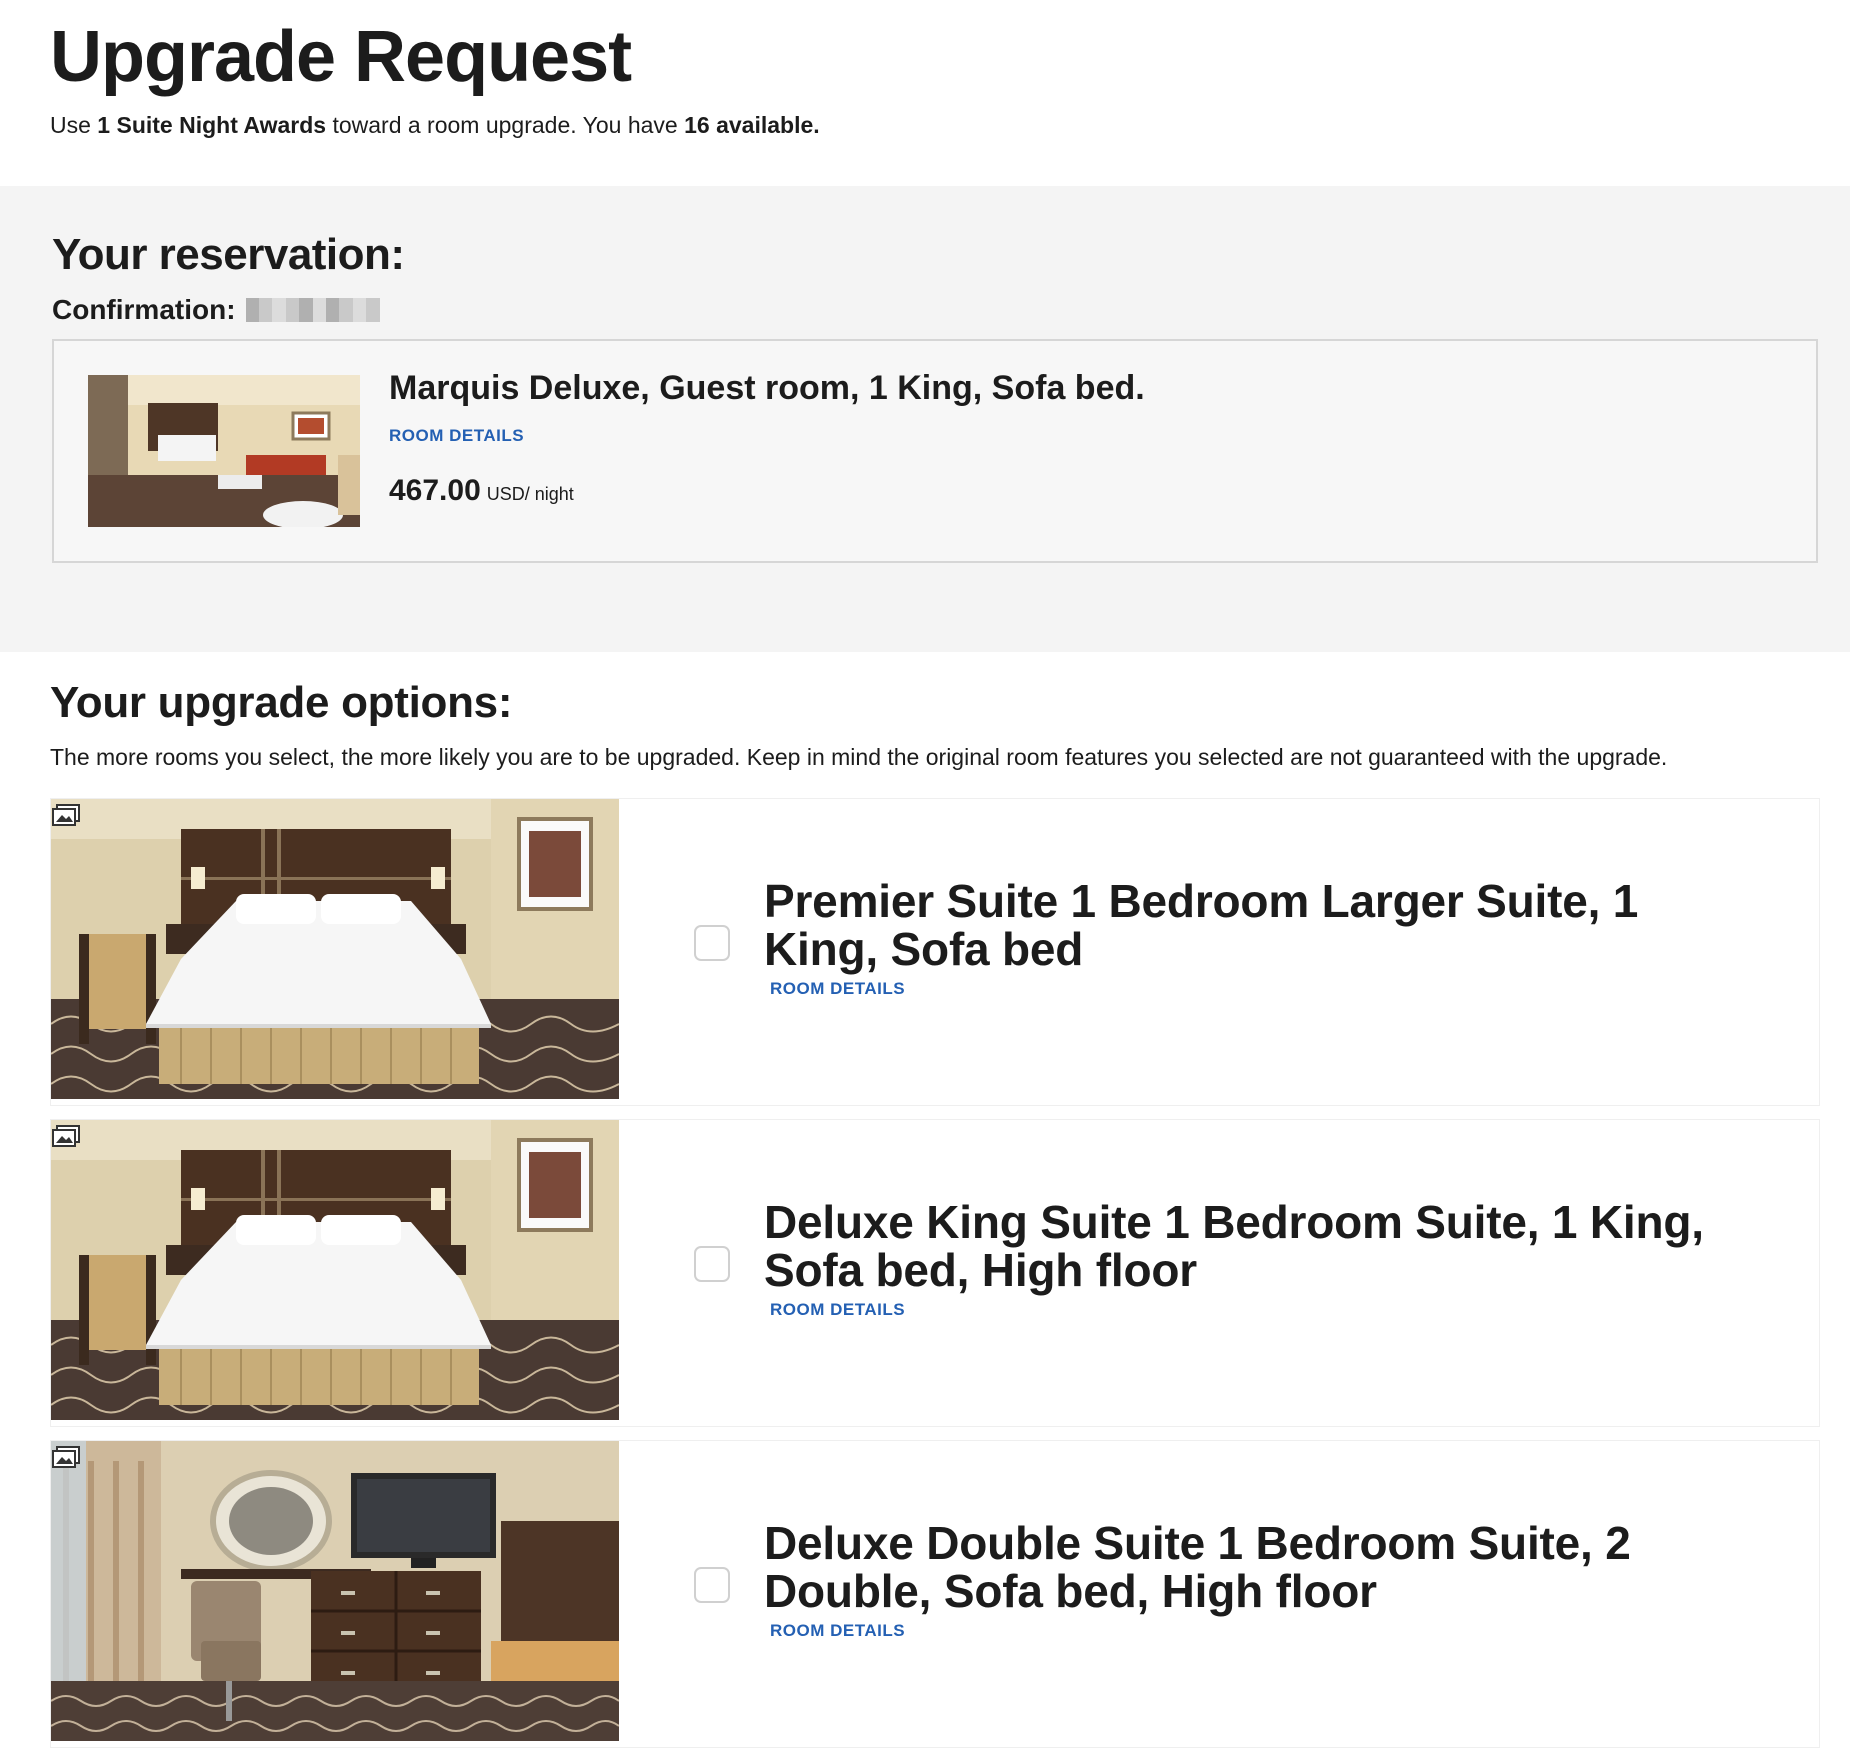 The image size is (1850, 1752). Describe the element at coordinates (435, 490) in the screenshot. I see `nightly-price: 467.00` at that location.